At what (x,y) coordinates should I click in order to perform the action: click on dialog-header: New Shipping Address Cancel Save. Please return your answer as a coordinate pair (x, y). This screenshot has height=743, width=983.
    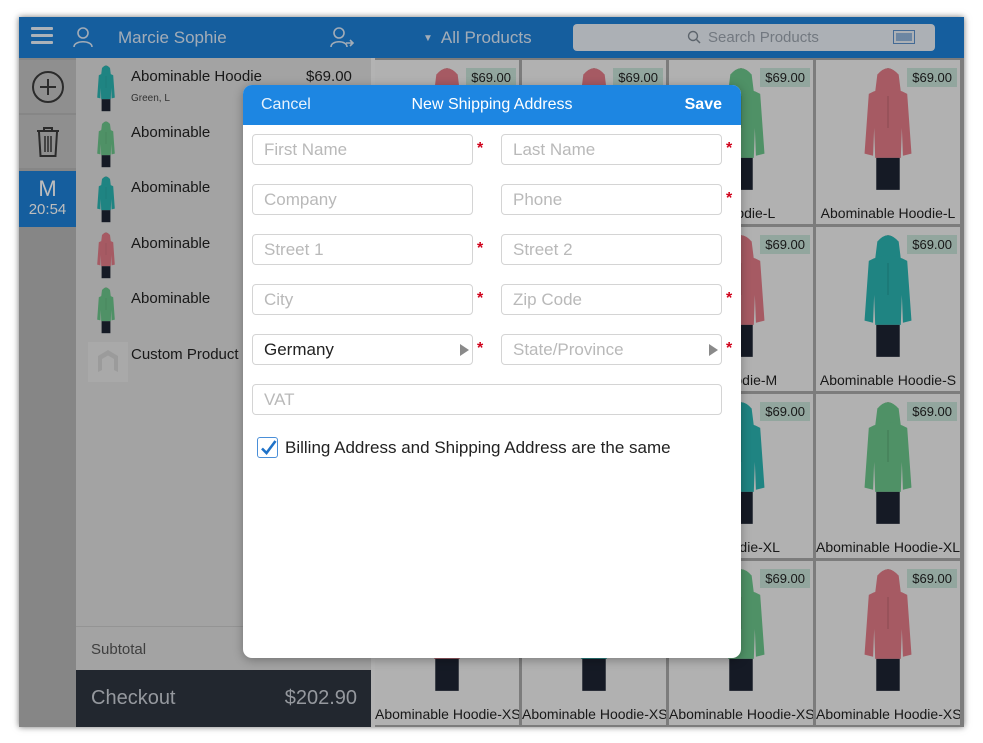
    Looking at the image, I should click on (492, 105).